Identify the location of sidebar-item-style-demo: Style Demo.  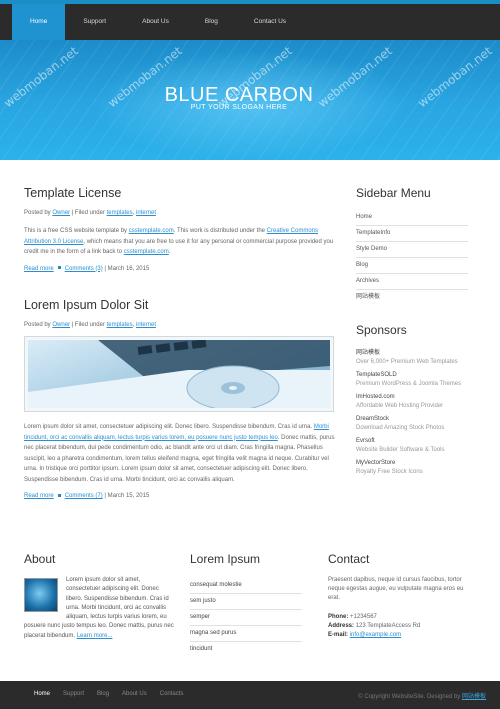
(412, 250).